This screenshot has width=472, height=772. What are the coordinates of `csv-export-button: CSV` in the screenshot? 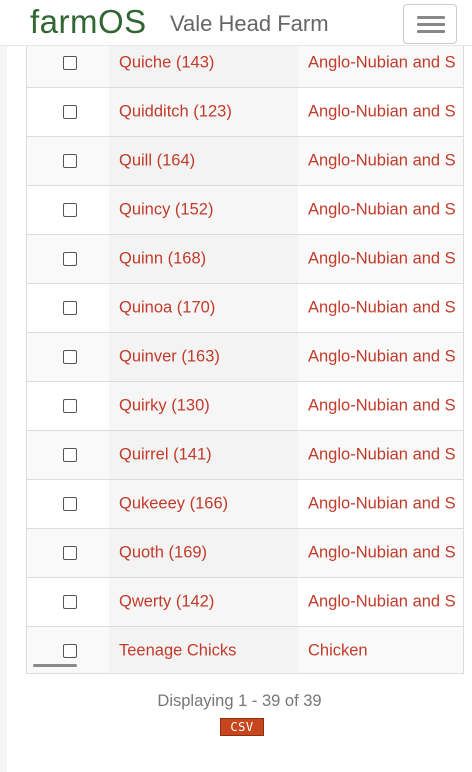 It's located at (242, 727).